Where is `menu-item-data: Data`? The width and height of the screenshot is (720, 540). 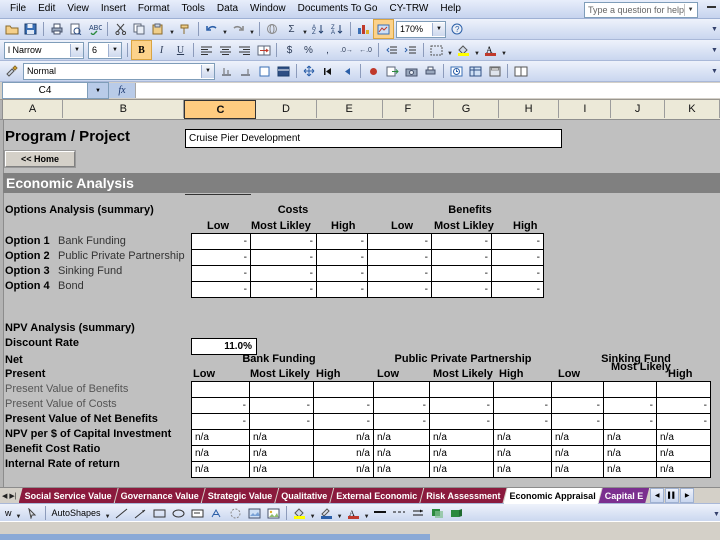
menu-item-data: Data is located at coordinates (227, 9).